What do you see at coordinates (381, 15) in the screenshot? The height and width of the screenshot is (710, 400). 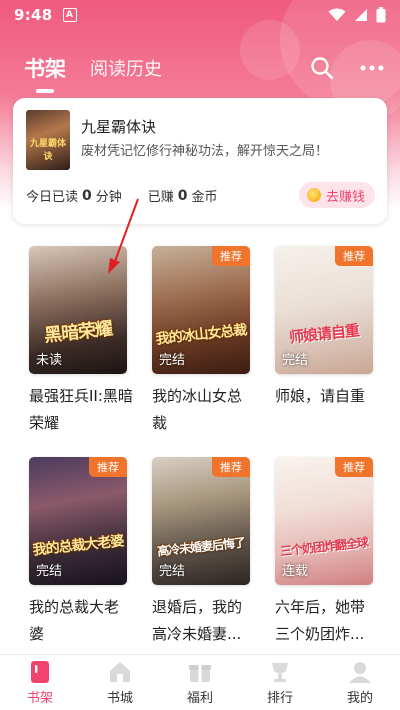 I see `battery-icon` at bounding box center [381, 15].